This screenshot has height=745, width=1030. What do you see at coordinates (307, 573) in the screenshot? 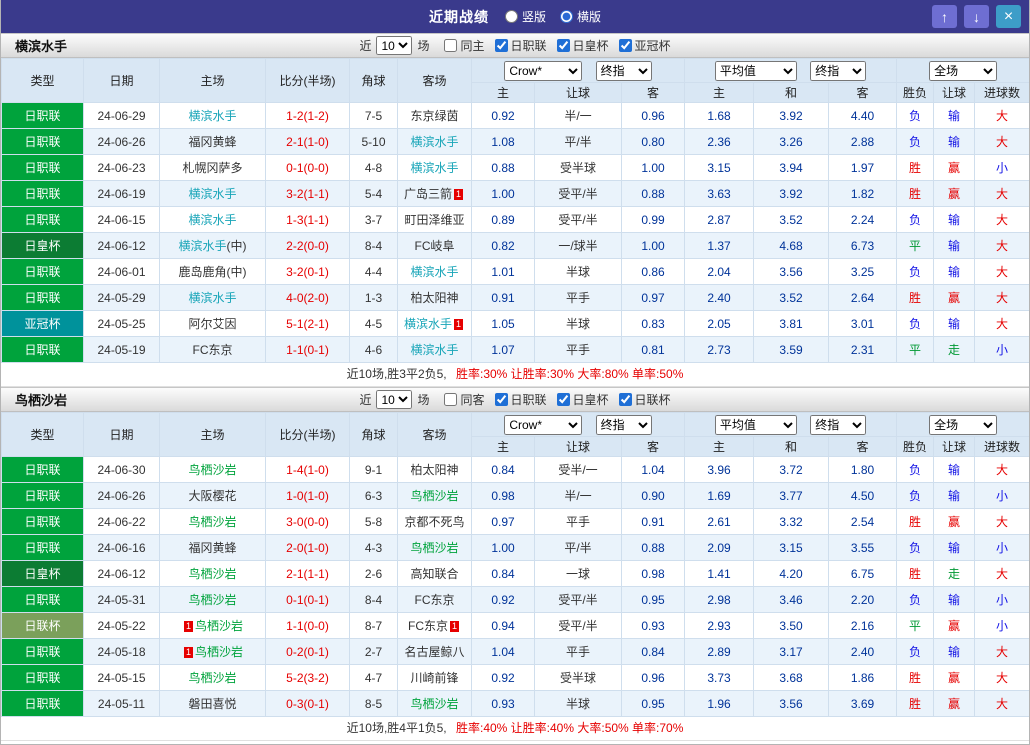
I see `score: 2-1(1-1)` at bounding box center [307, 573].